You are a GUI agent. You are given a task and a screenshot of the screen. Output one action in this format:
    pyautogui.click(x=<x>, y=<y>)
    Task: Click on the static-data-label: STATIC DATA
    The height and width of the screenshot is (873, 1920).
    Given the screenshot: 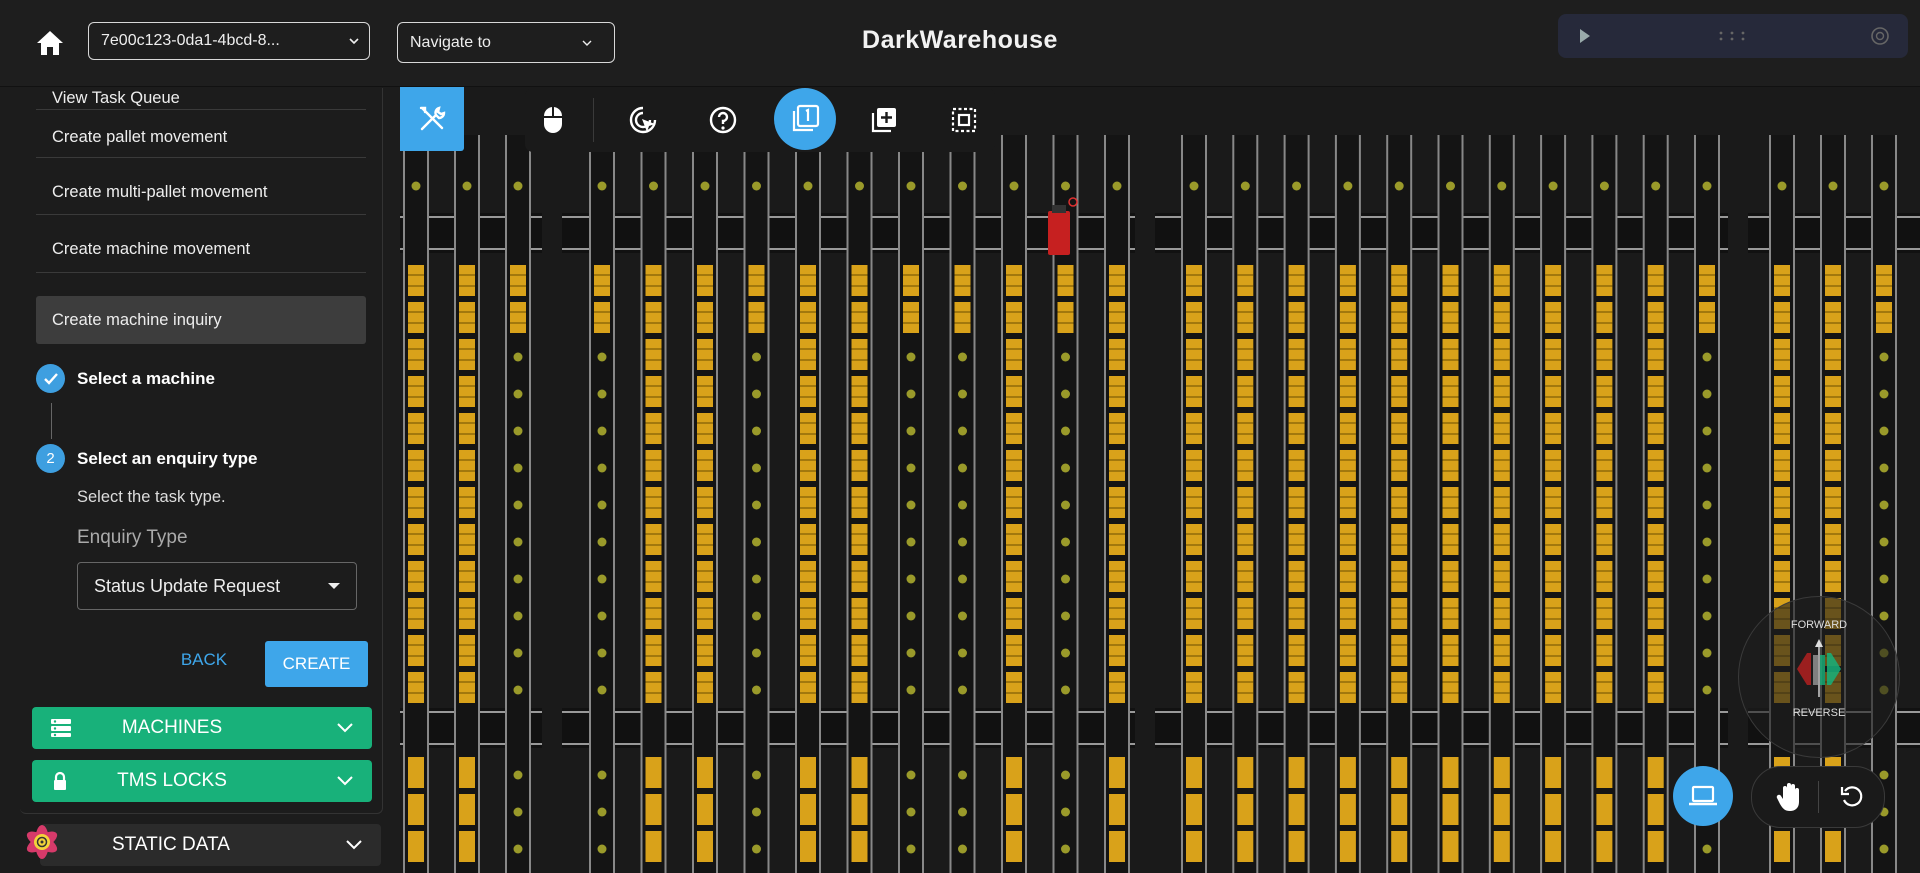 What is the action you would take?
    pyautogui.click(x=171, y=844)
    